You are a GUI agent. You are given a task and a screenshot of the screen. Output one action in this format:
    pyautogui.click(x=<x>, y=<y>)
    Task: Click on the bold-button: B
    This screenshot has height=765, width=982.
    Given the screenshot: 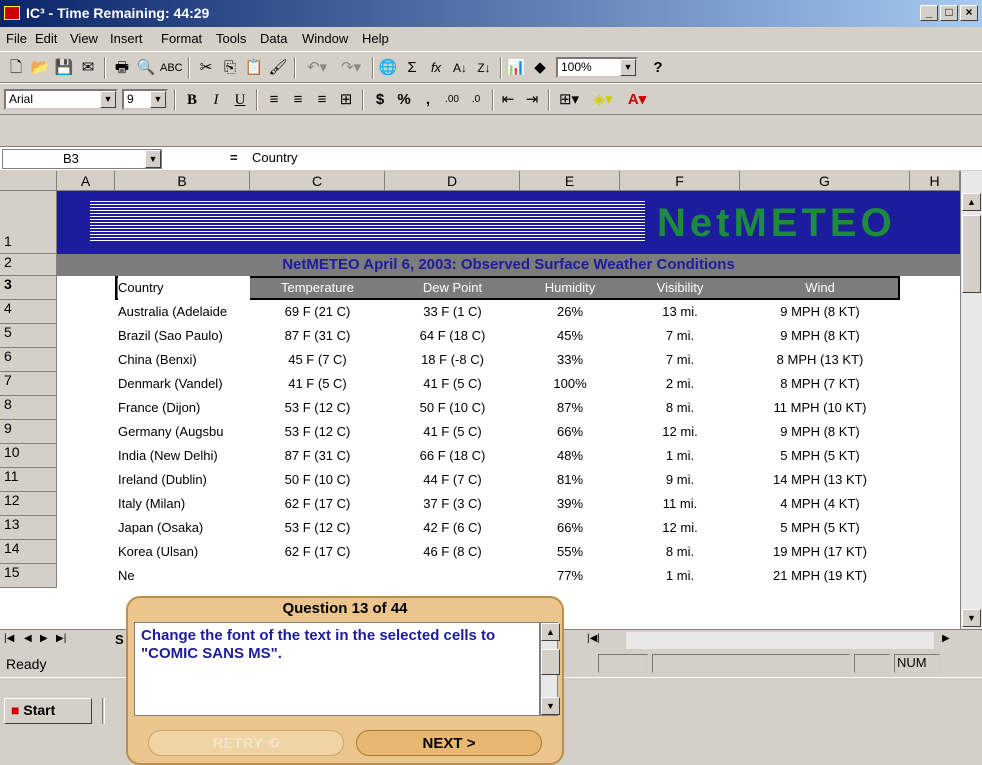 What is the action you would take?
    pyautogui.click(x=192, y=100)
    